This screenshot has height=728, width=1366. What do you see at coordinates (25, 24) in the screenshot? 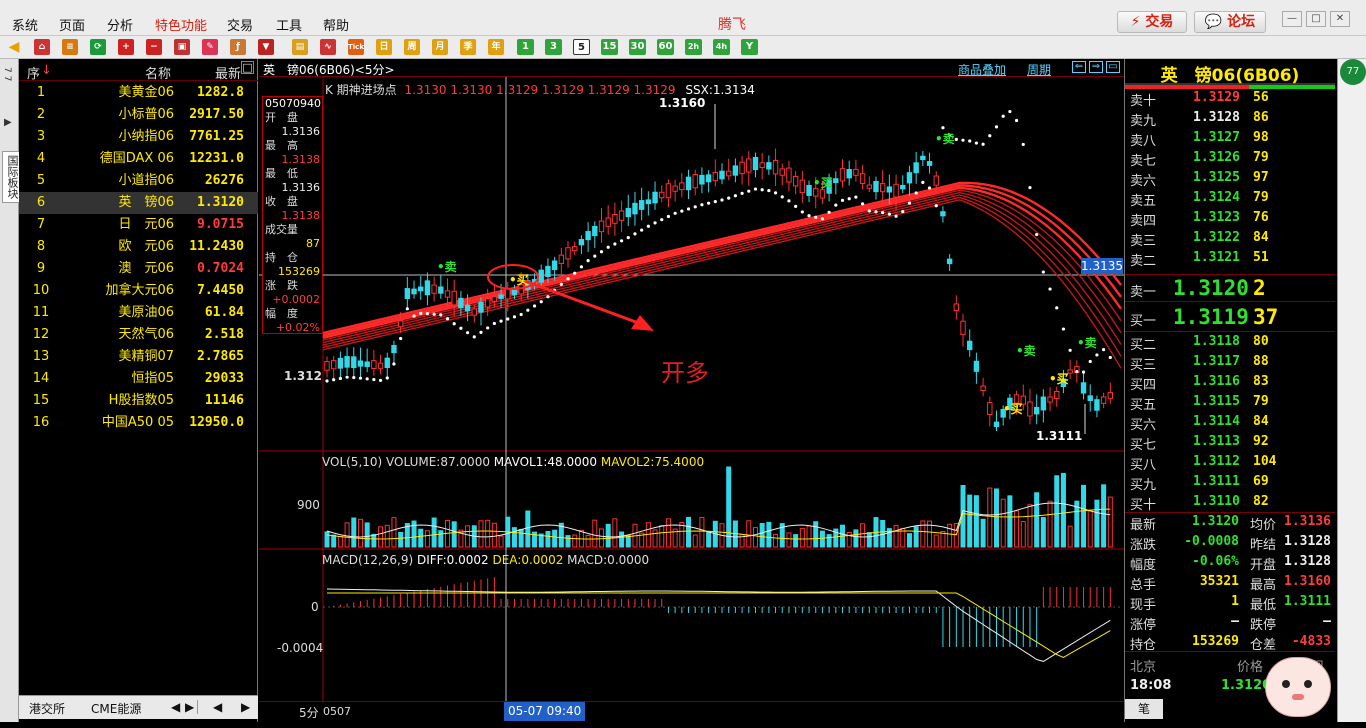
I see `menu-system: 系统` at bounding box center [25, 24].